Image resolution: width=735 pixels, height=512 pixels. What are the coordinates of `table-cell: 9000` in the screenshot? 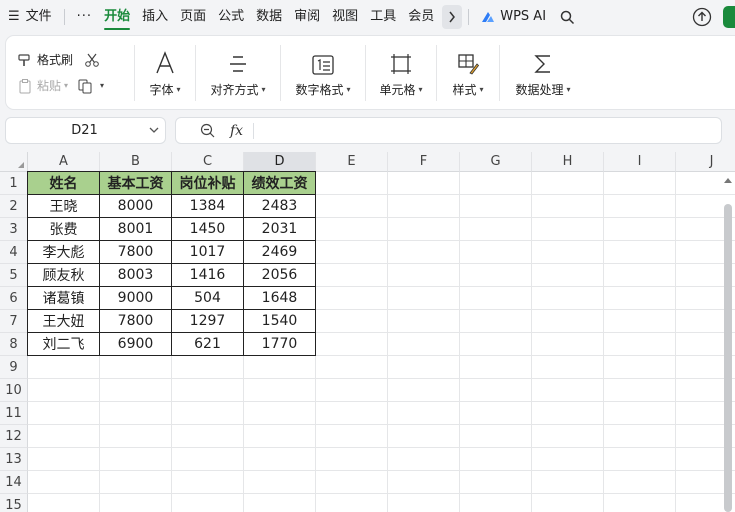 It's located at (136, 298).